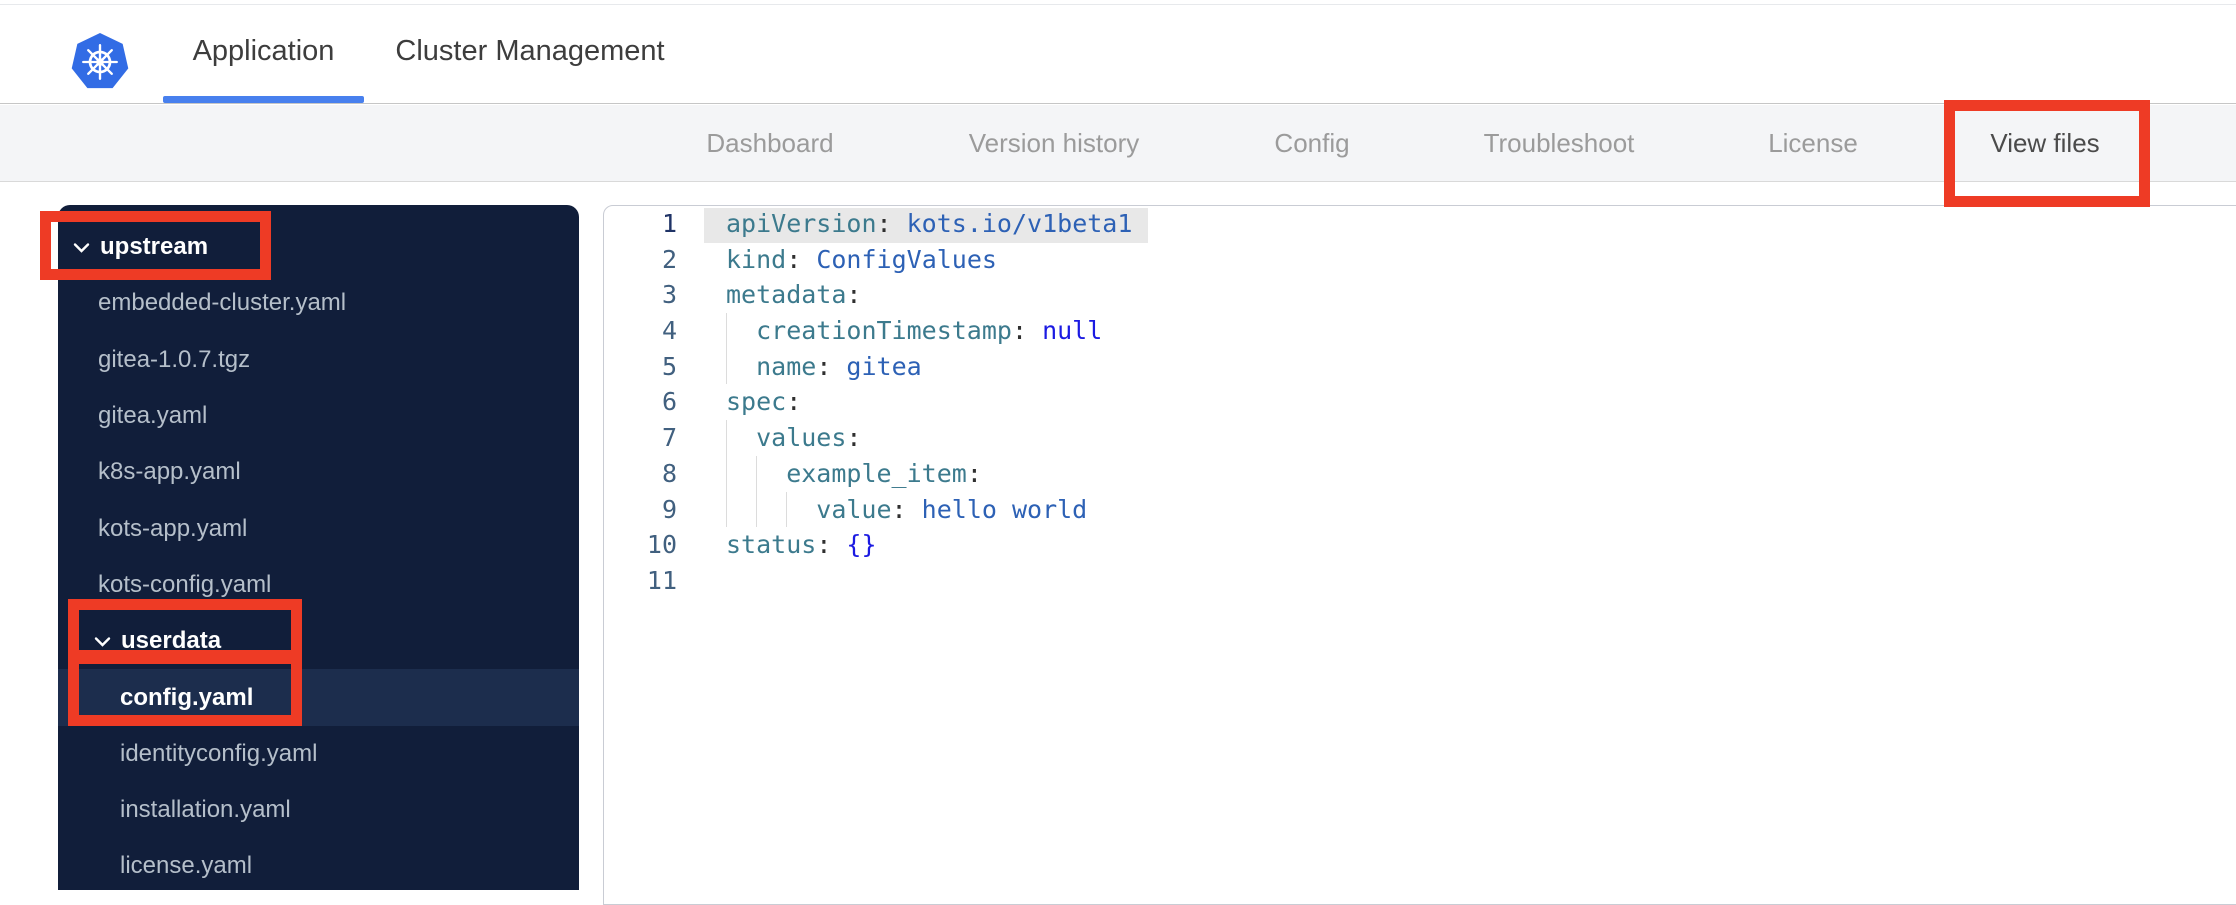 The height and width of the screenshot is (905, 2236). Describe the element at coordinates (876, 473) in the screenshot. I see `code-token: example_item` at that location.